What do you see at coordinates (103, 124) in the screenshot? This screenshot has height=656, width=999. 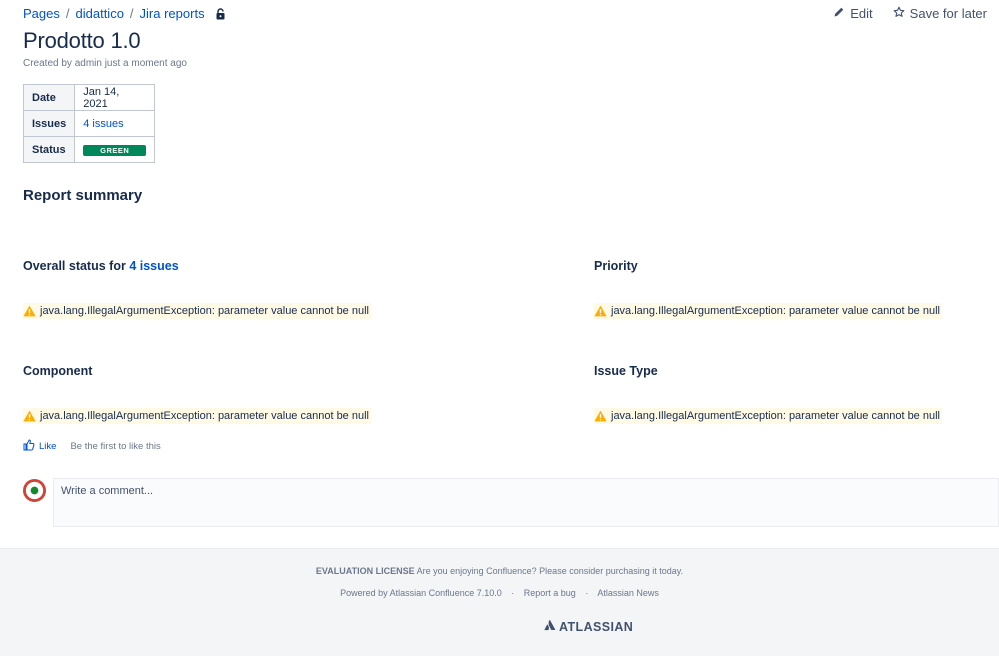 I see `issues-link: 4 issues` at bounding box center [103, 124].